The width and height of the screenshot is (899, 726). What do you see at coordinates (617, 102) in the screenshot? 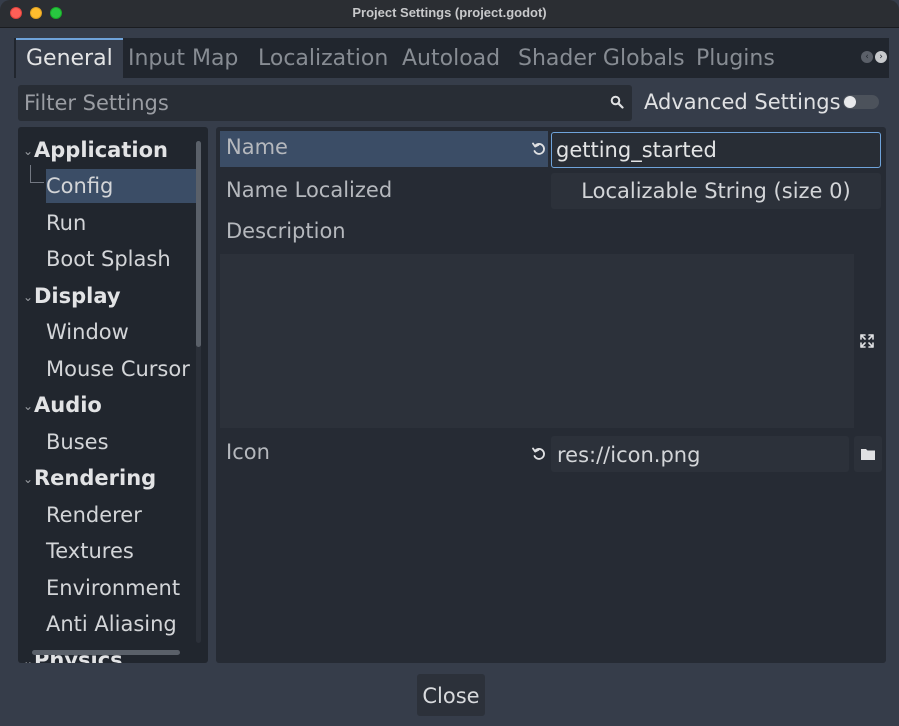
I see `search-icon` at bounding box center [617, 102].